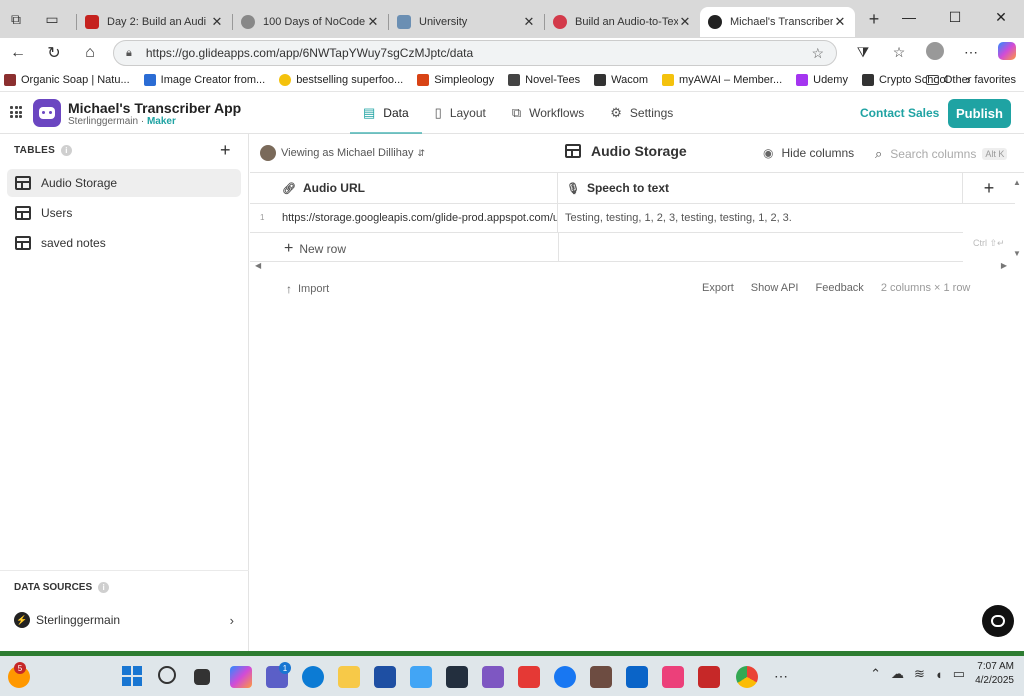 The image size is (1024, 696). I want to click on browser-tab-2: 100 Days of NoCode / A ✕, so click(310, 22).